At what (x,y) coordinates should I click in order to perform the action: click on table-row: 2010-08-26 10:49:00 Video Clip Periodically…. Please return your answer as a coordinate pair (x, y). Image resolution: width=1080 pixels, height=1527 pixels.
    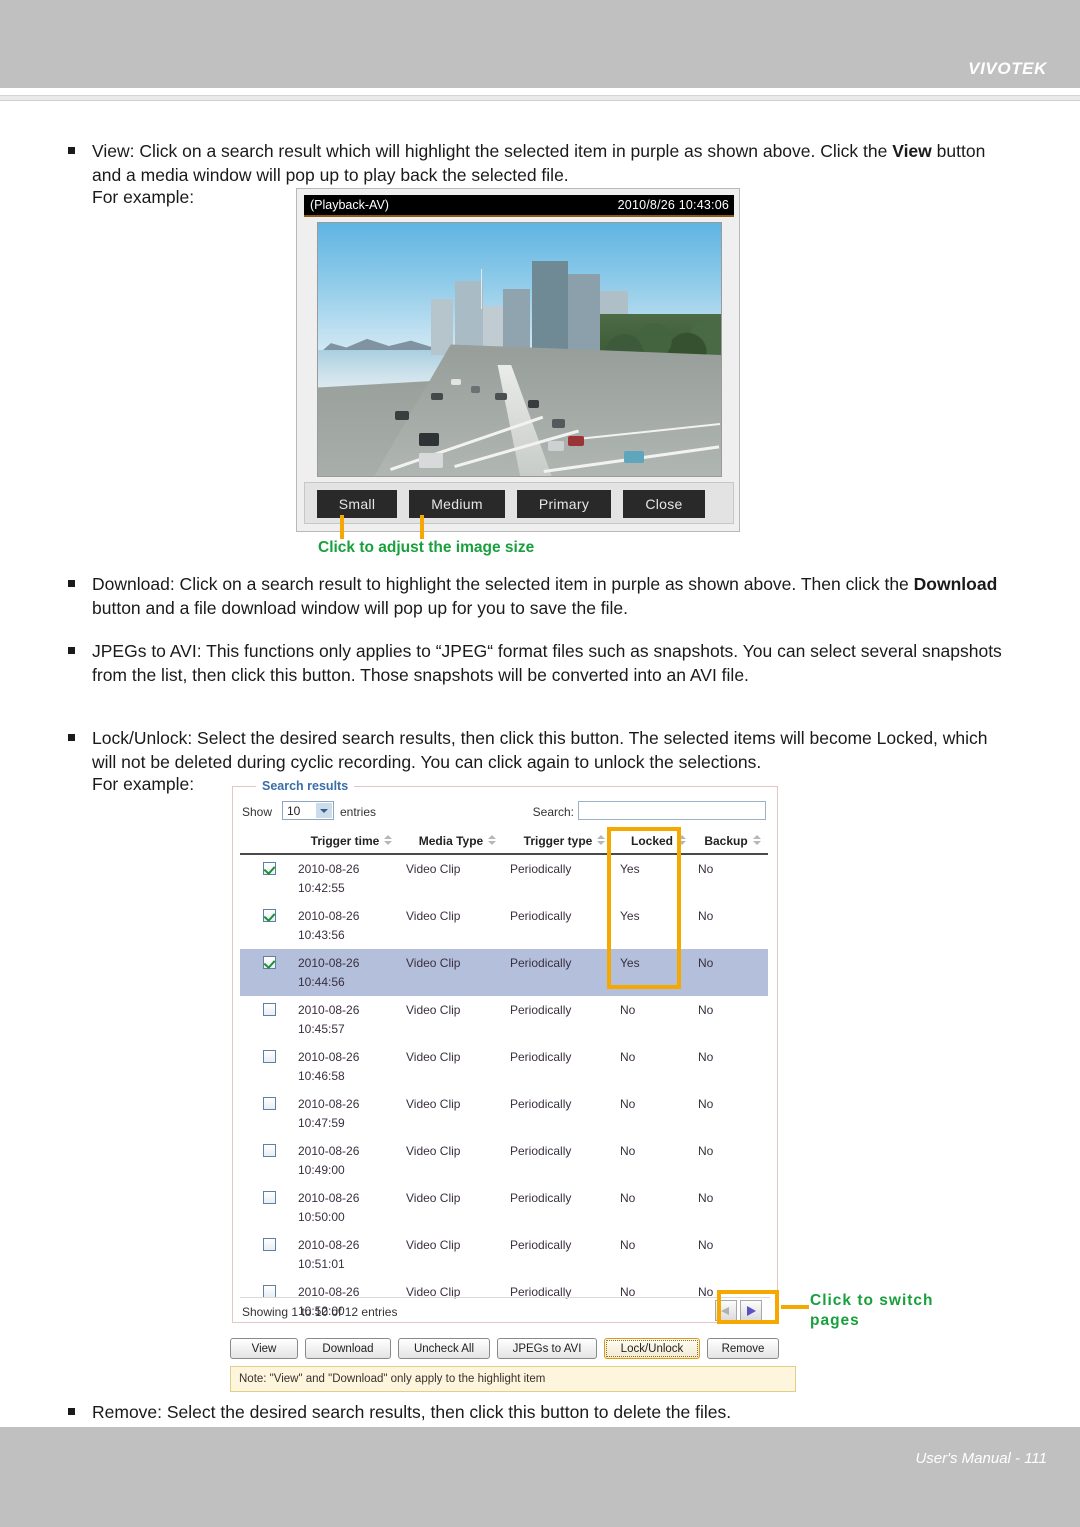
    Looking at the image, I should click on (504, 1160).